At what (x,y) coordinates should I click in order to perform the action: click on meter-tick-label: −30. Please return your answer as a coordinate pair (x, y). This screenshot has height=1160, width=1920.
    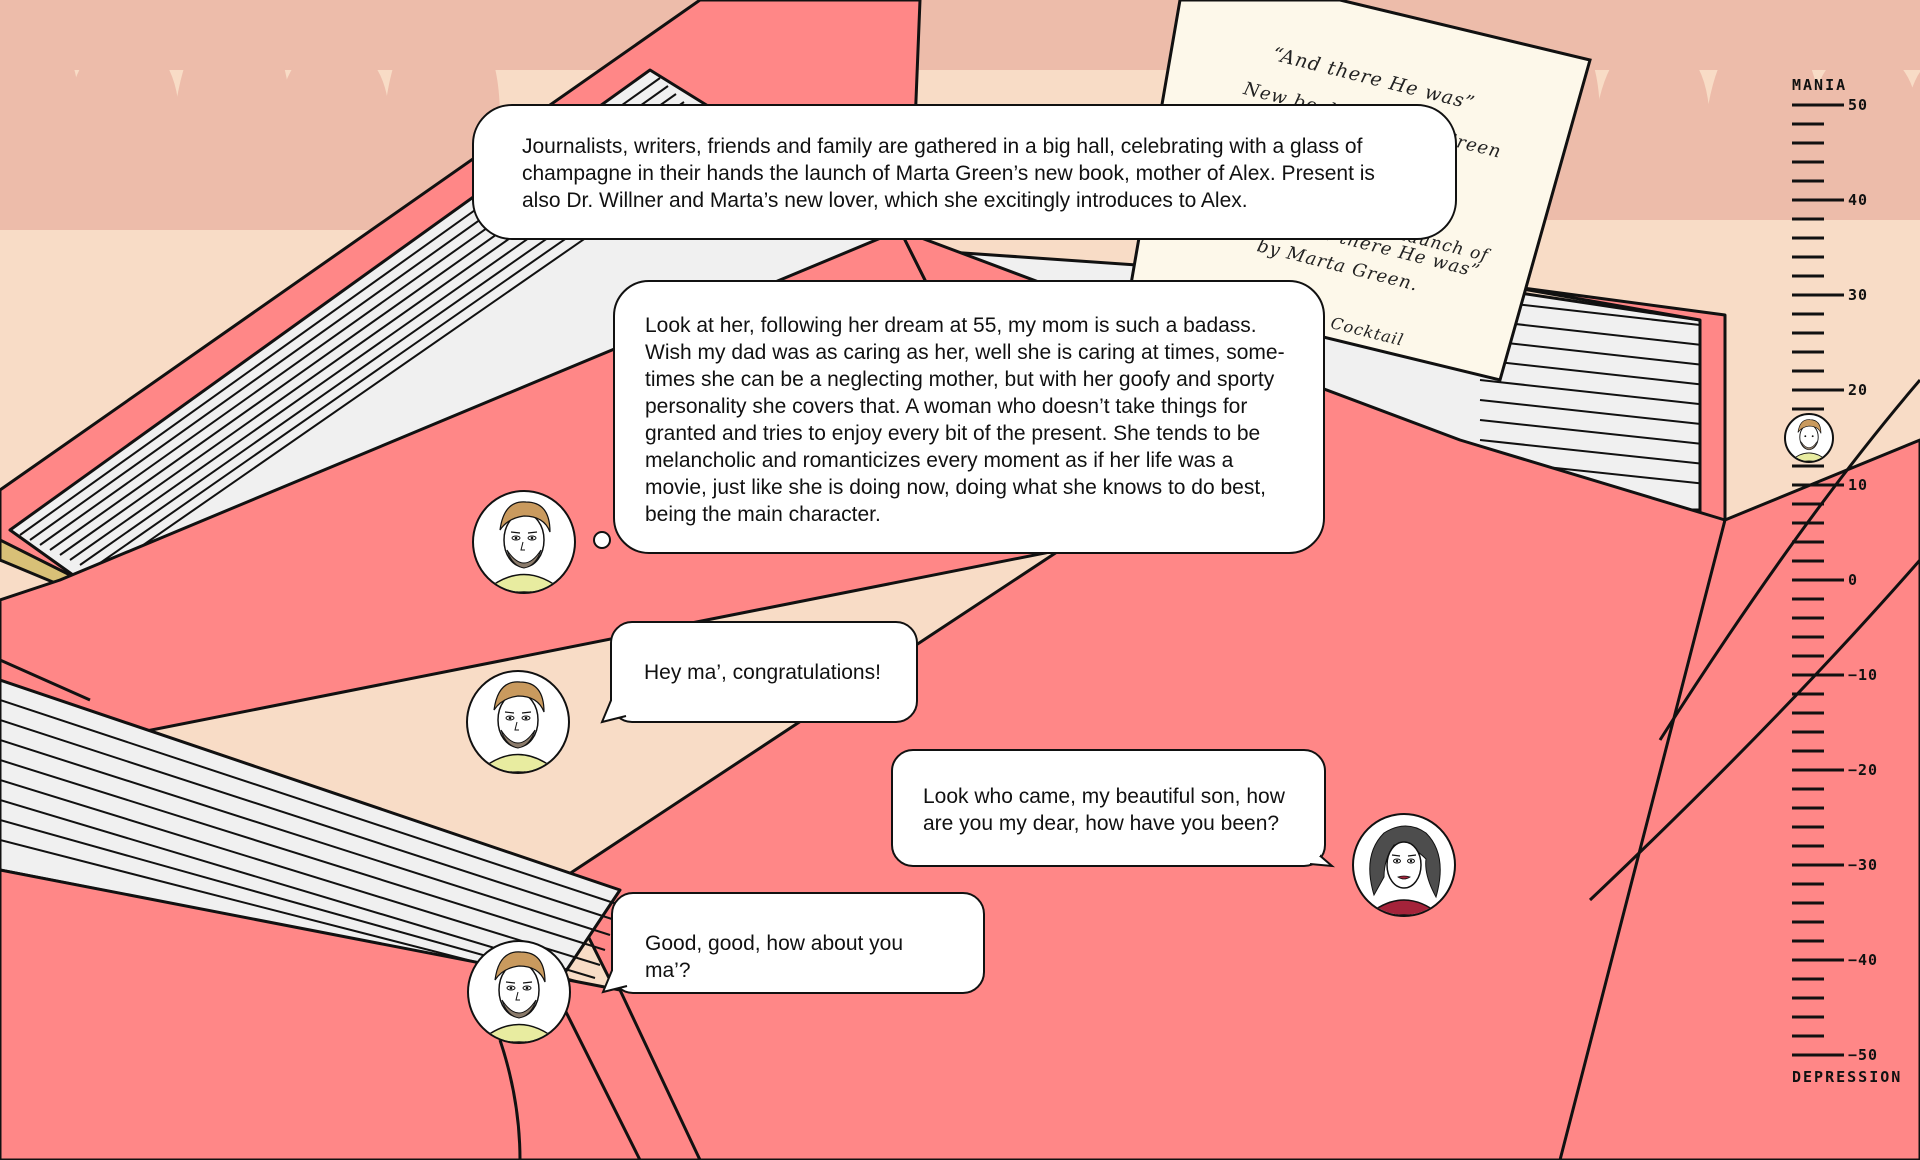
    Looking at the image, I should click on (1863, 865).